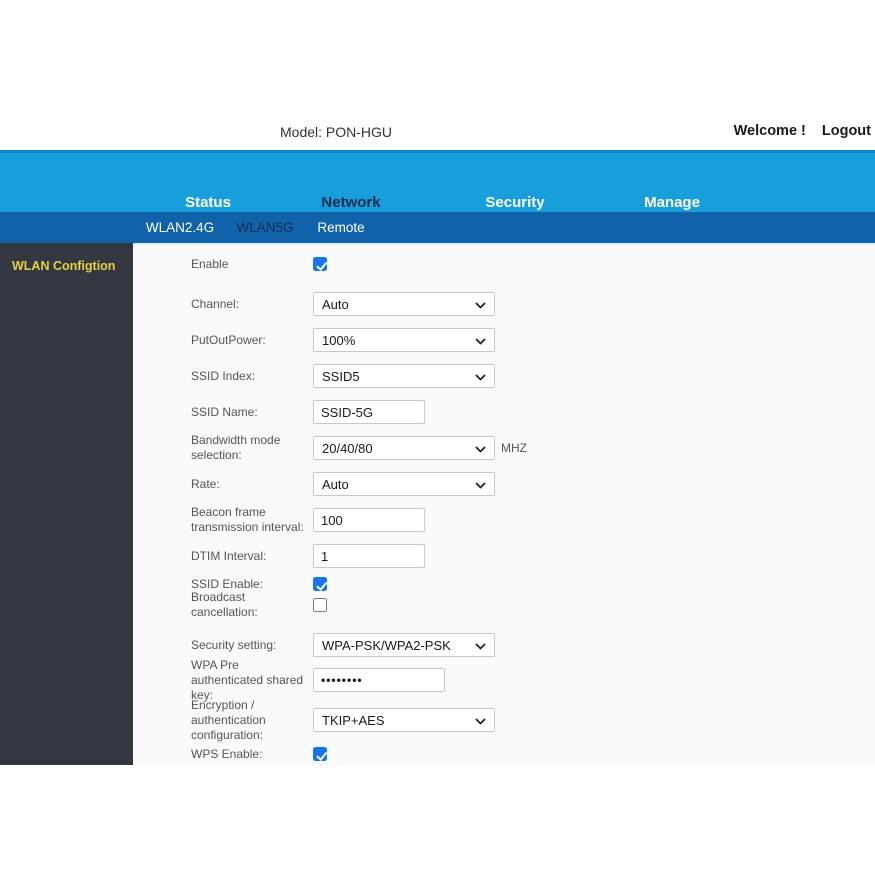  What do you see at coordinates (259, 604) in the screenshot?
I see `form-row-broadcast-cancellation: Broadcast cancellation:` at bounding box center [259, 604].